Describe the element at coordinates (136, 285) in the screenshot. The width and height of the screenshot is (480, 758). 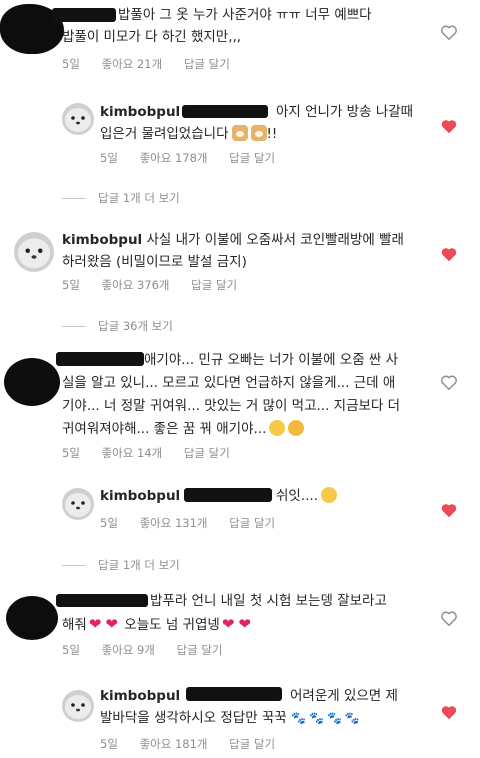
I see `likes-count: 좋아요 376개` at that location.